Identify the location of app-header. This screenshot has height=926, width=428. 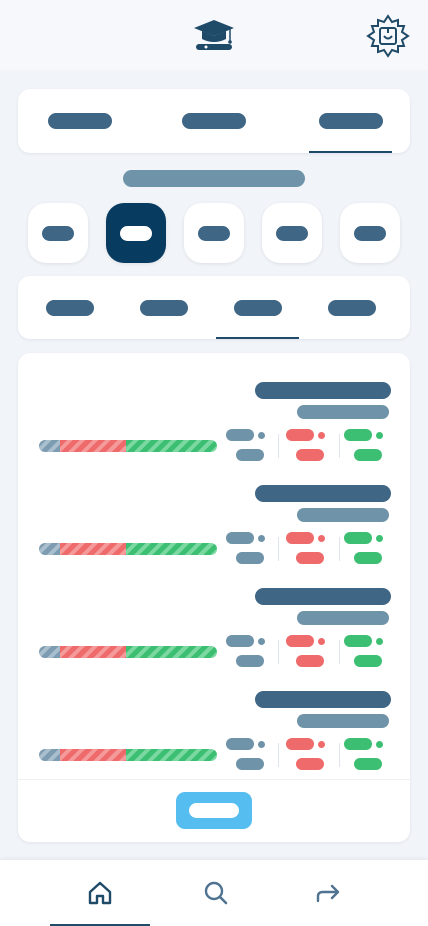
(214, 35).